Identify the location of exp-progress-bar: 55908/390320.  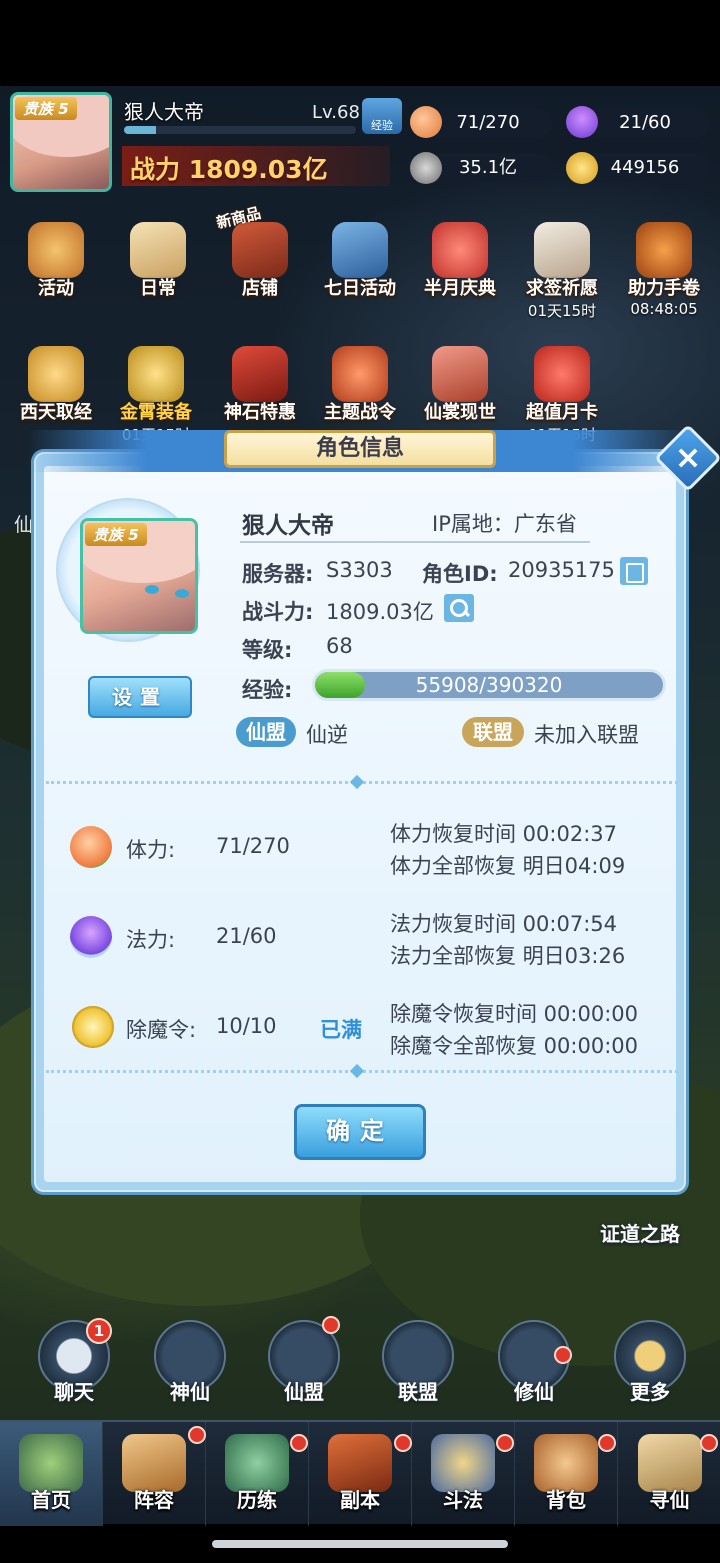
(489, 685).